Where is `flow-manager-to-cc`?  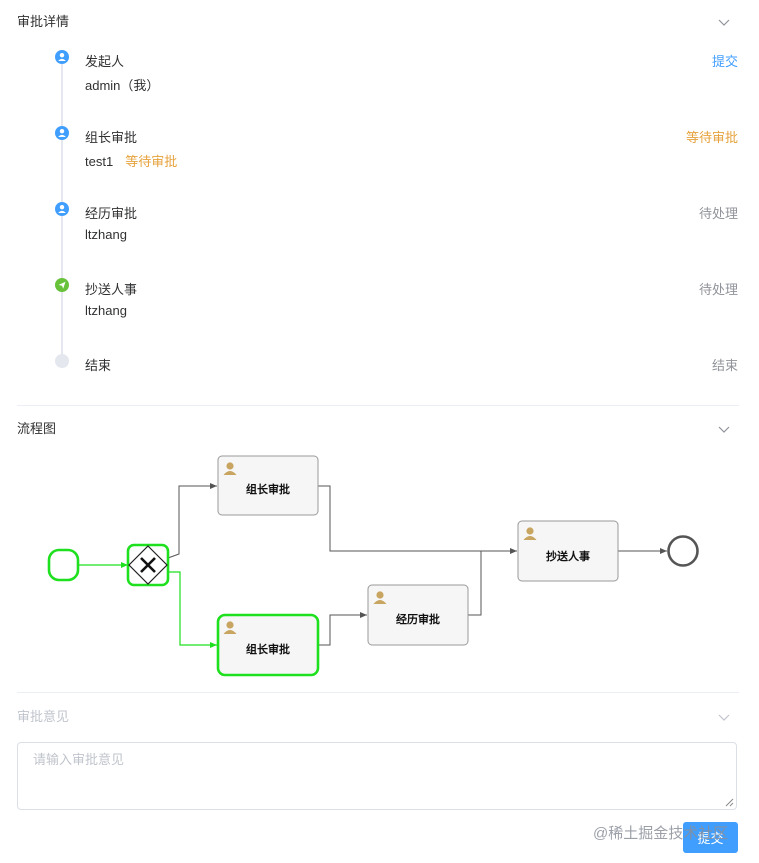 flow-manager-to-cc is located at coordinates (475, 583).